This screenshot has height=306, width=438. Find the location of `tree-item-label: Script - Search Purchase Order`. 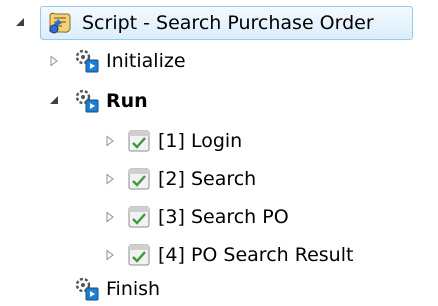

tree-item-label: Script - Search Purchase Order is located at coordinates (228, 23).